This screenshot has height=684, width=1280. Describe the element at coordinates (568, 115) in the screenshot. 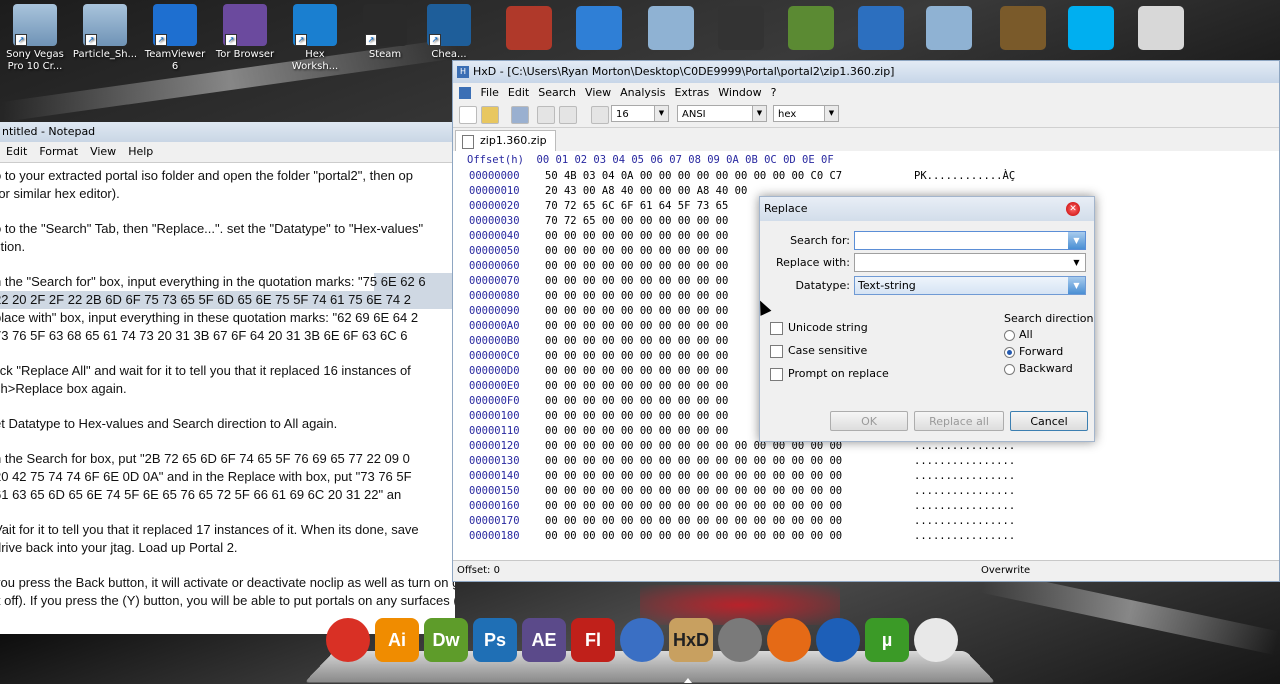

I see `ram-icon` at that location.